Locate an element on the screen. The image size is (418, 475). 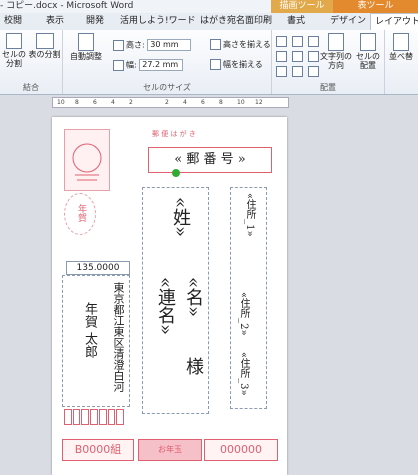
address-line-2: «住所_2» is located at coordinates (243, 314).